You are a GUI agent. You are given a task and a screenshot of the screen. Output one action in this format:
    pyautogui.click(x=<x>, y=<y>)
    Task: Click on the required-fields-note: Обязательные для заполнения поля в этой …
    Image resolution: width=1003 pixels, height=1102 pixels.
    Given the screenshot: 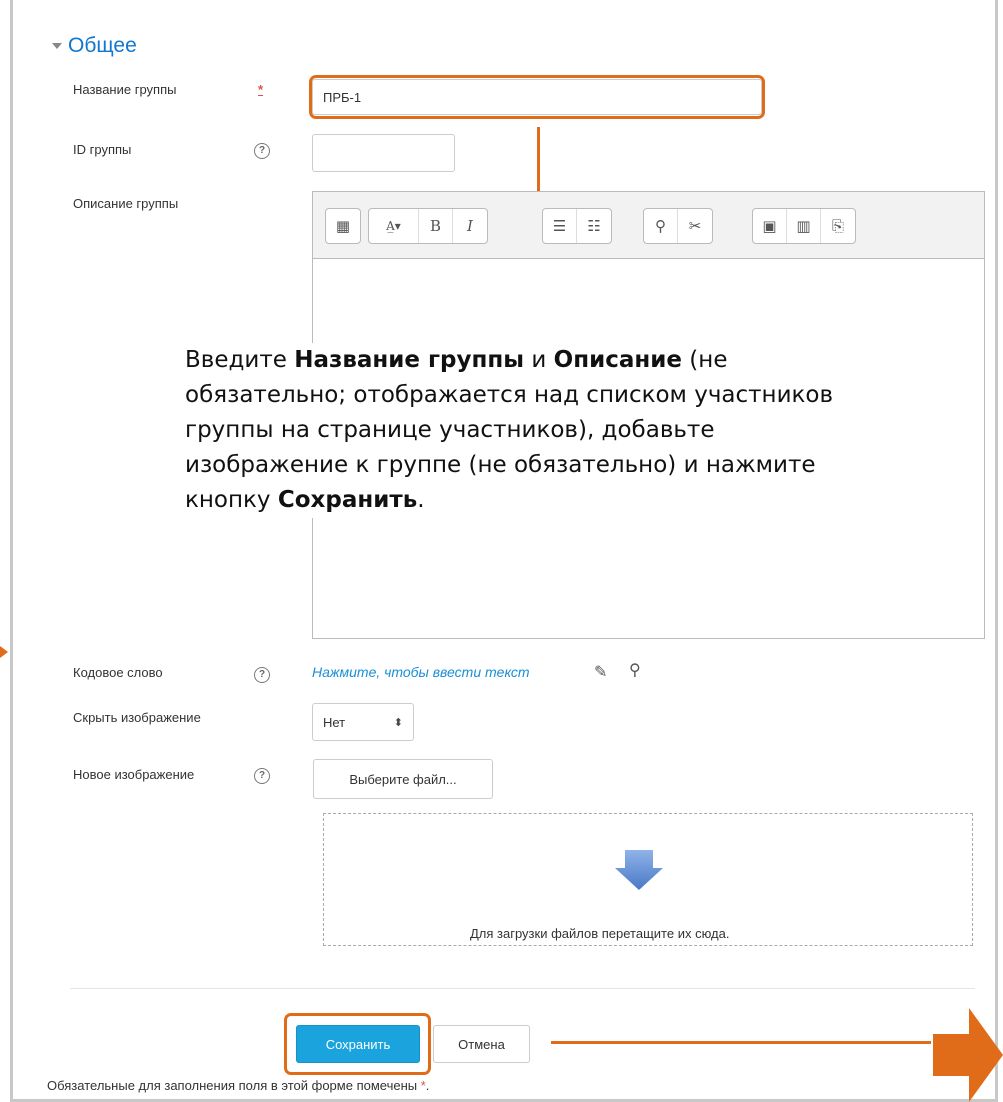 What is the action you would take?
    pyautogui.click(x=238, y=1085)
    